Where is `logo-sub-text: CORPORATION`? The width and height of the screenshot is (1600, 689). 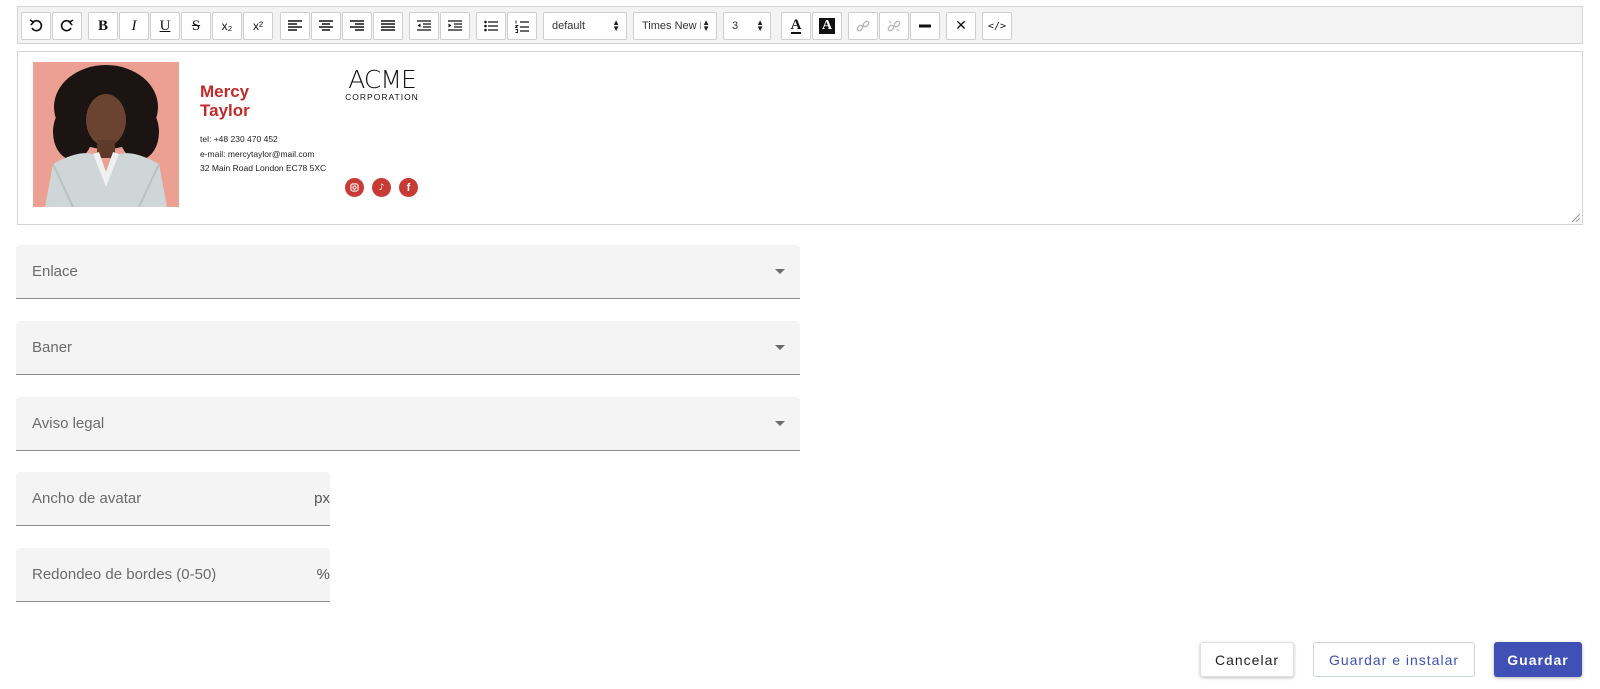 logo-sub-text: CORPORATION is located at coordinates (382, 97).